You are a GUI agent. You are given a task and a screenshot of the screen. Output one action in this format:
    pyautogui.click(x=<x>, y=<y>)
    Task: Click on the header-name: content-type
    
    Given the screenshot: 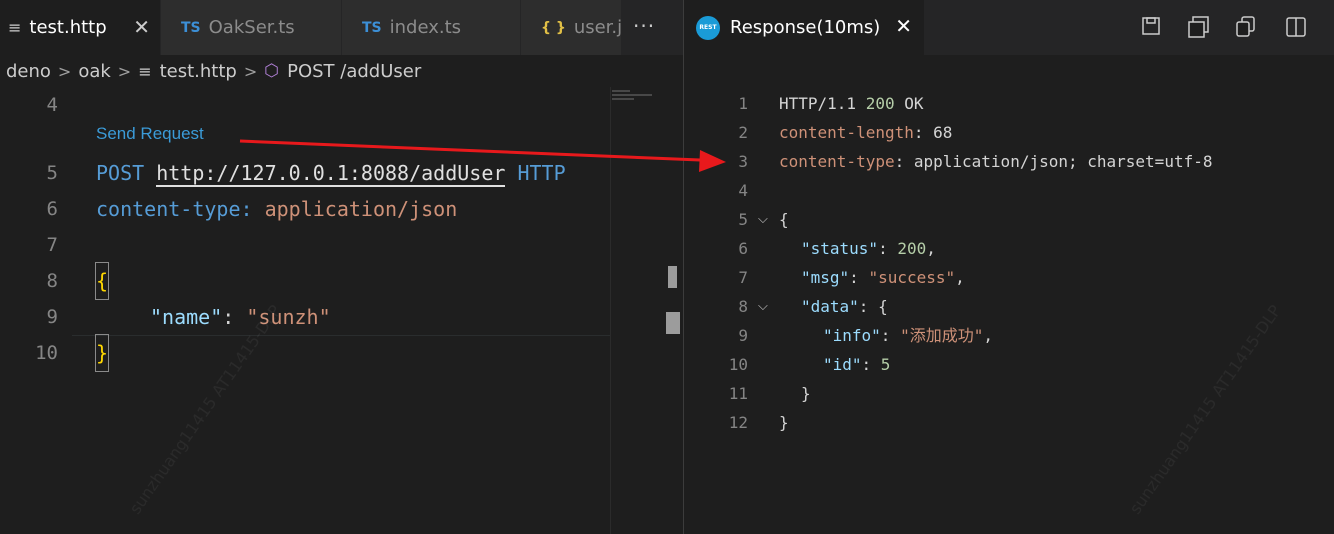 What is the action you would take?
    pyautogui.click(x=837, y=161)
    